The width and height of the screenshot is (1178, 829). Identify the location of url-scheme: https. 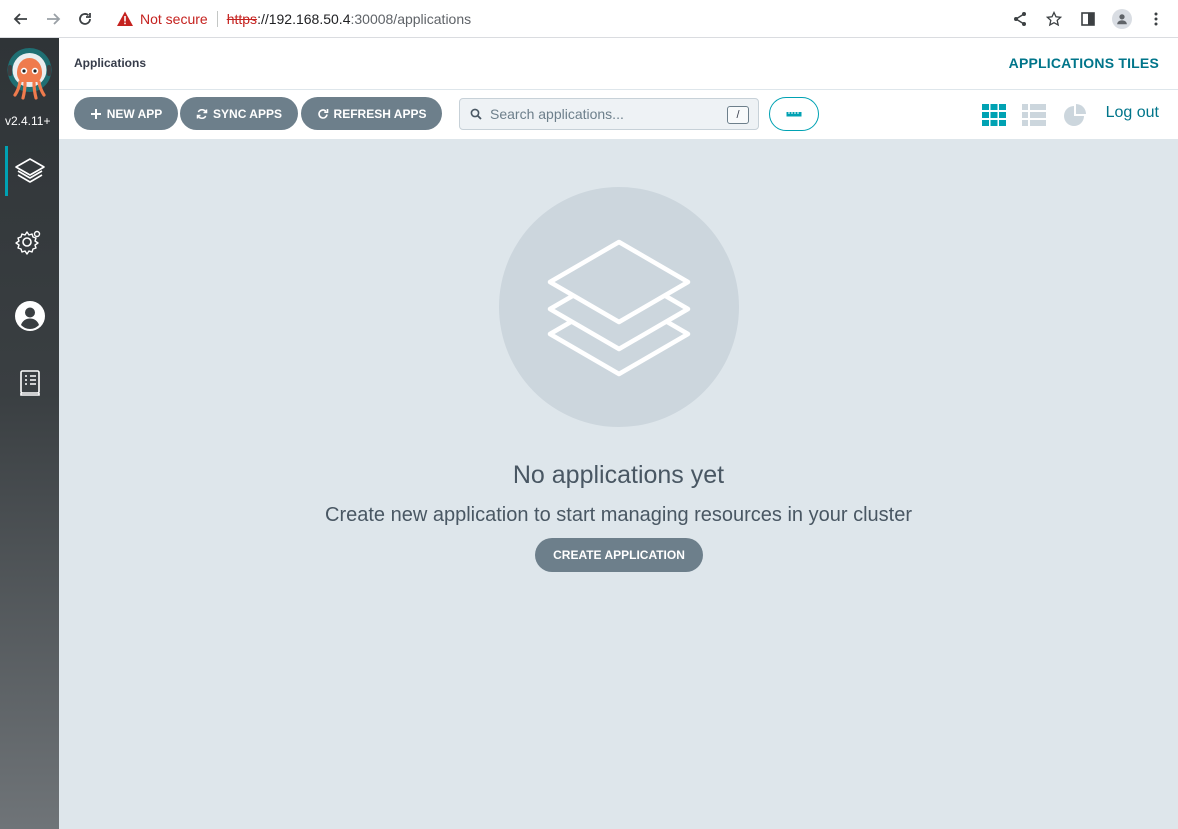
(242, 19).